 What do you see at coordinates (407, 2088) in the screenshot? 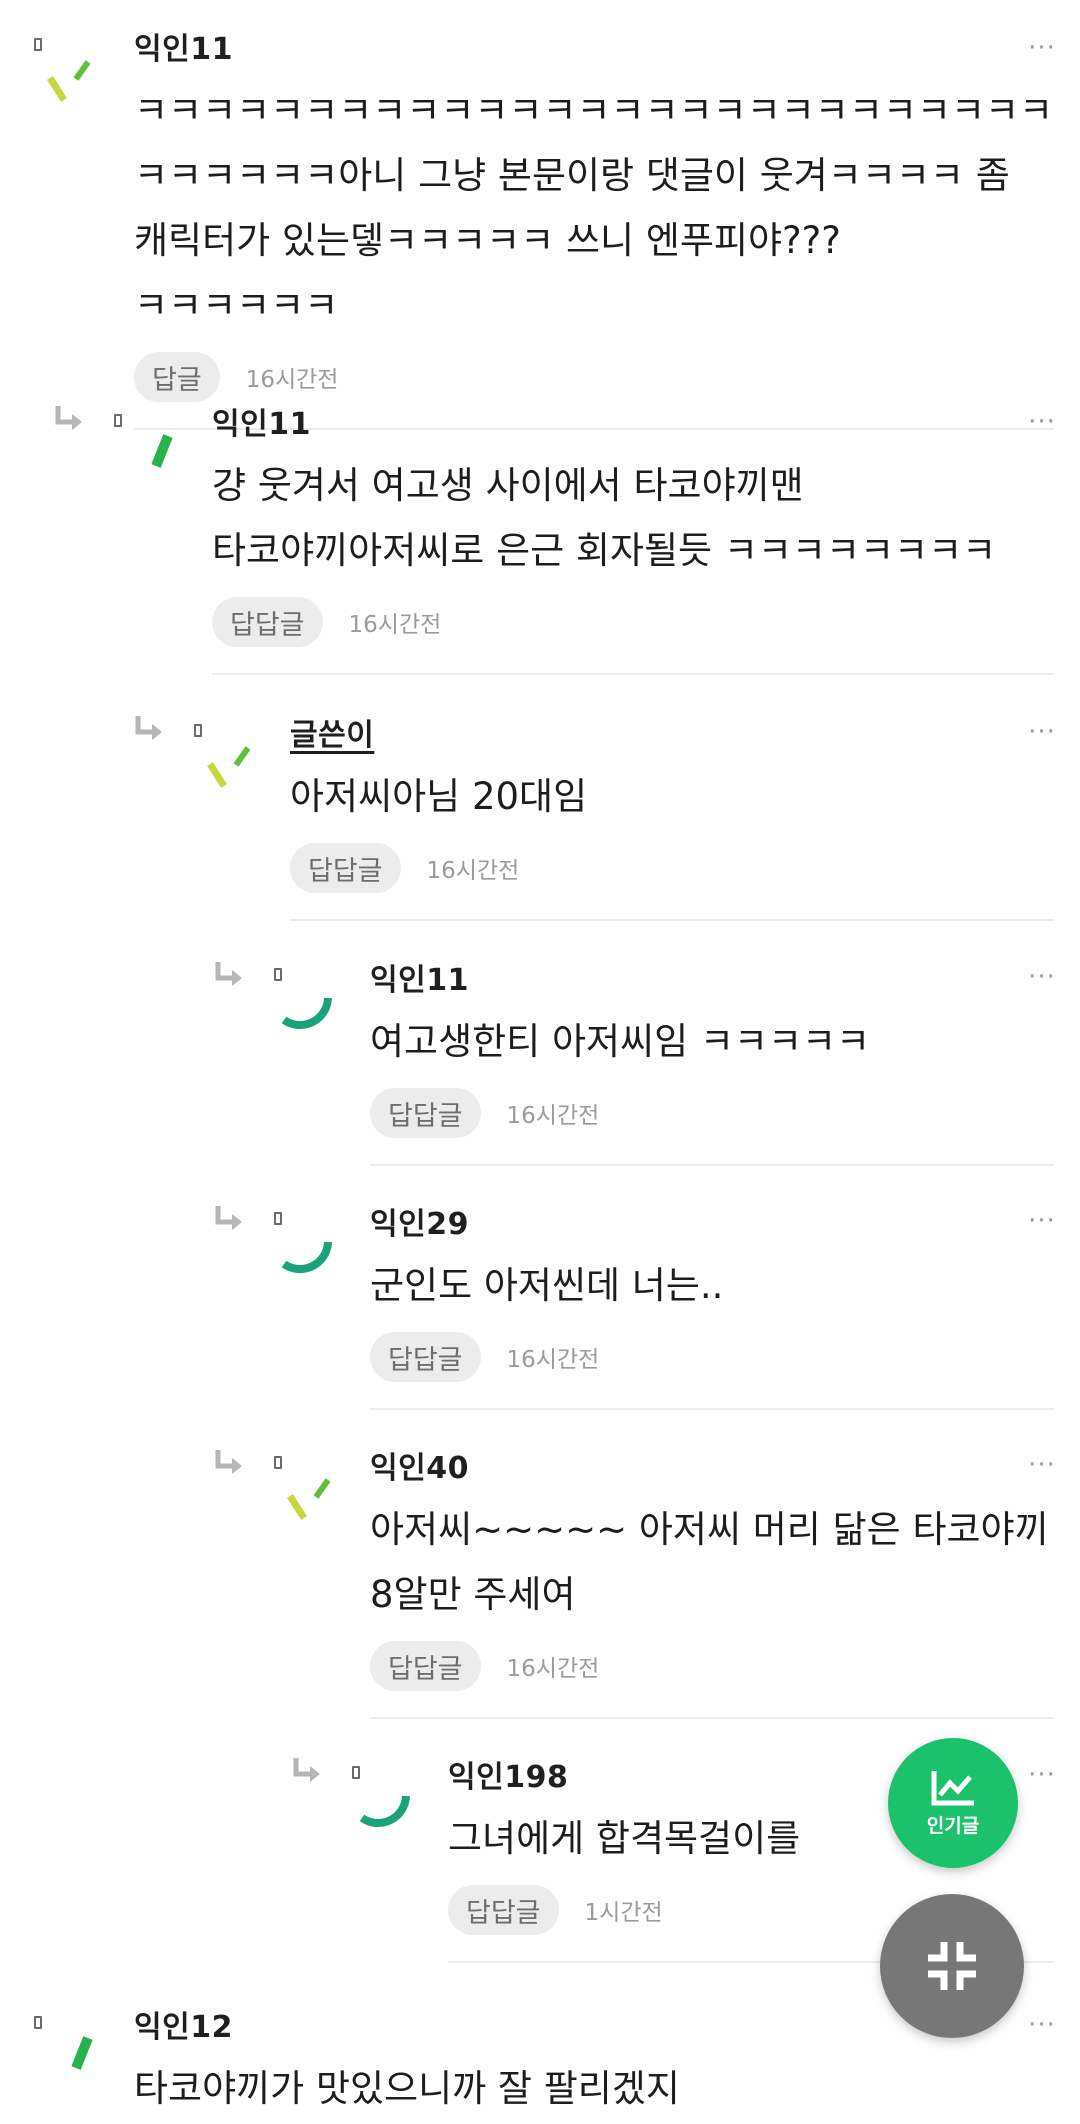
I see `comment-text: 타코야끼가 맛있으니까 잘 팔리겠지` at bounding box center [407, 2088].